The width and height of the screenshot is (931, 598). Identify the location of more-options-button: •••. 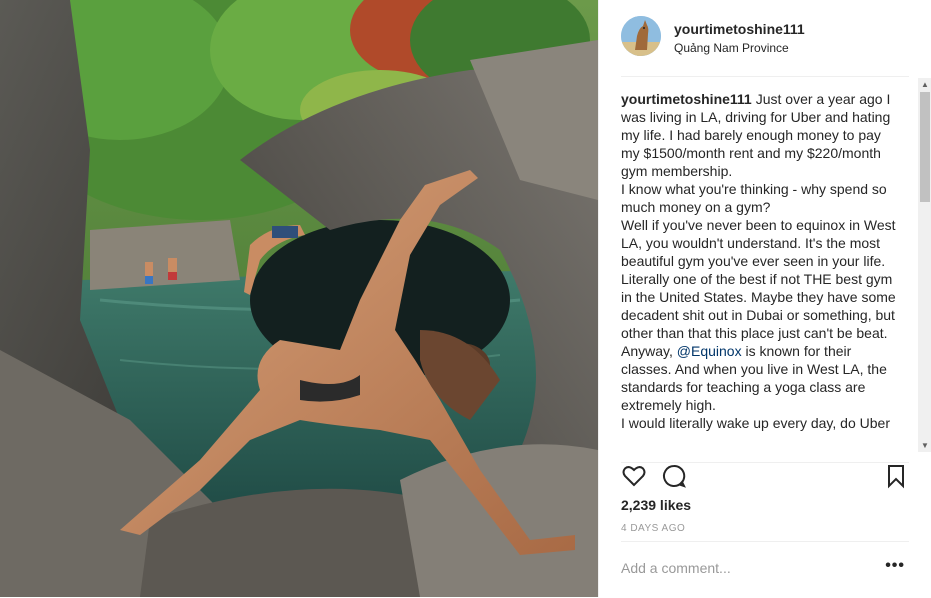
(895, 566).